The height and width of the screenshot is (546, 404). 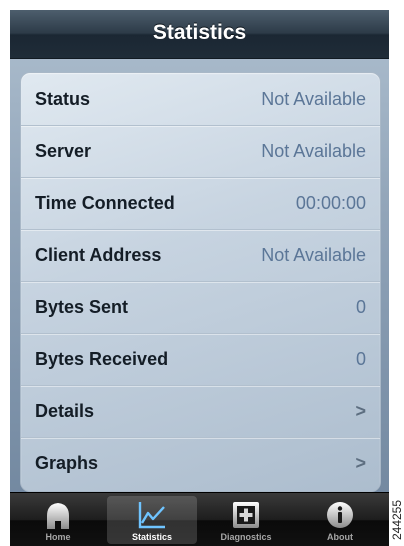 What do you see at coordinates (313, 255) in the screenshot?
I see `client-address-value: Not Available` at bounding box center [313, 255].